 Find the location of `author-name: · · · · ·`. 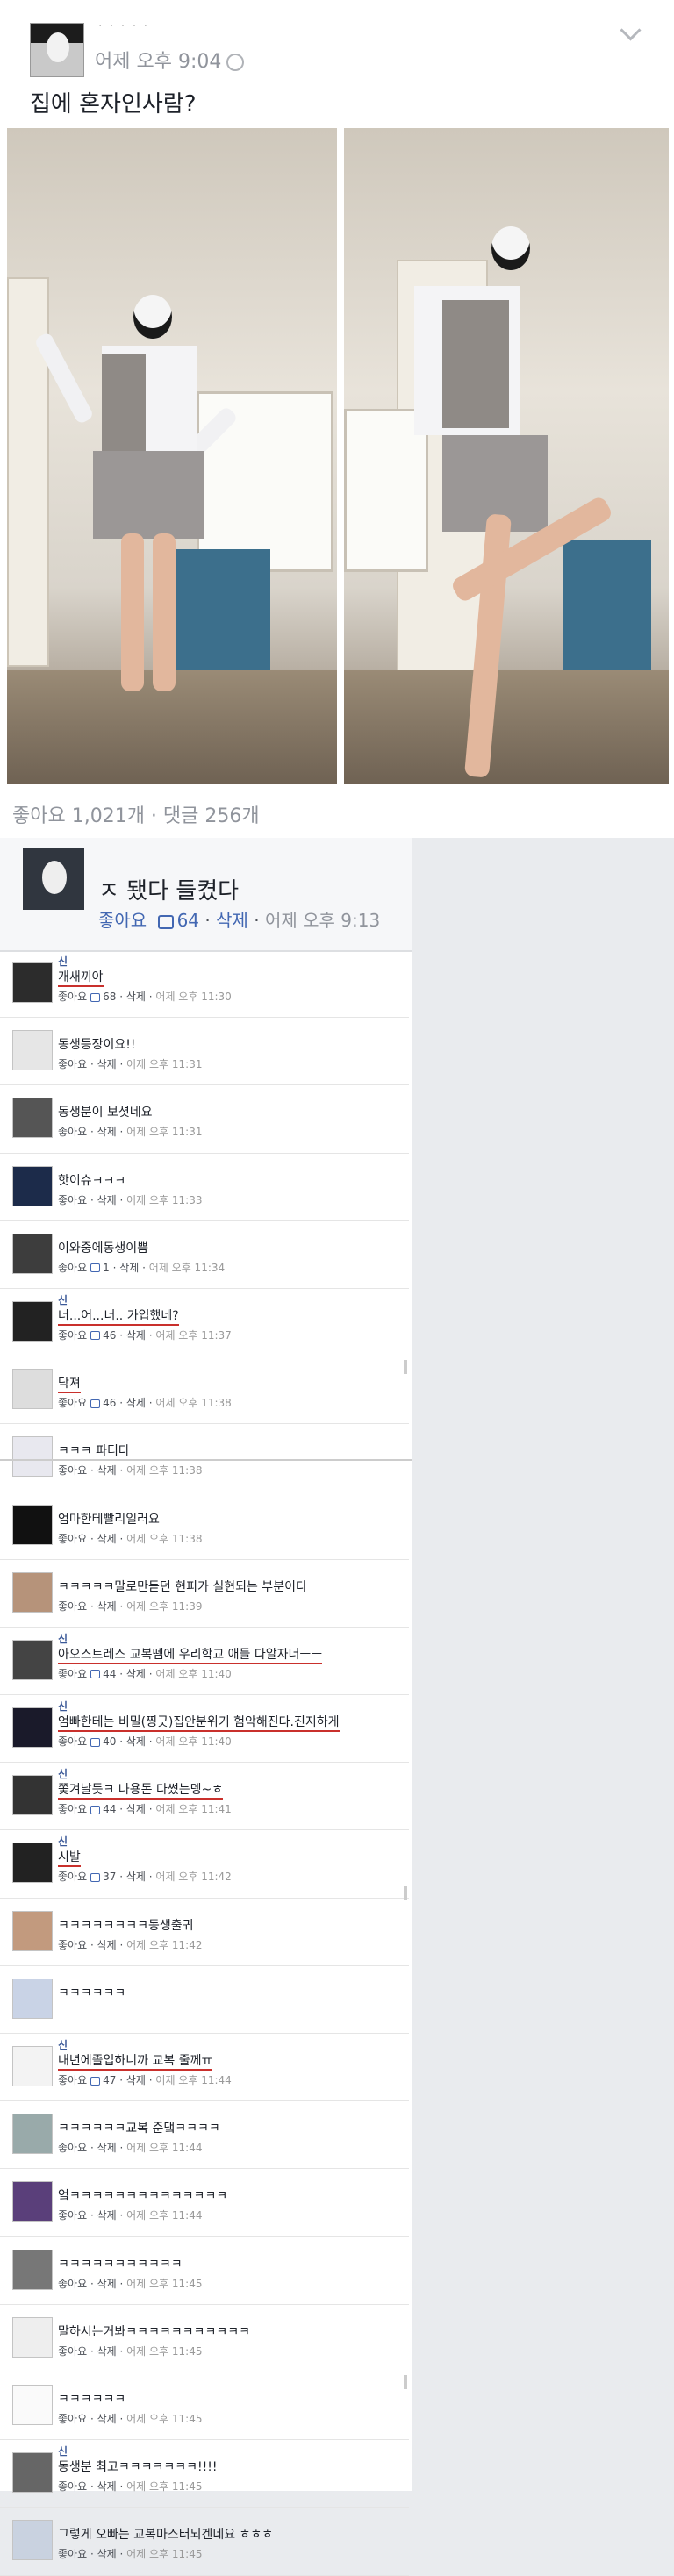

author-name: · · · · · is located at coordinates (123, 26).